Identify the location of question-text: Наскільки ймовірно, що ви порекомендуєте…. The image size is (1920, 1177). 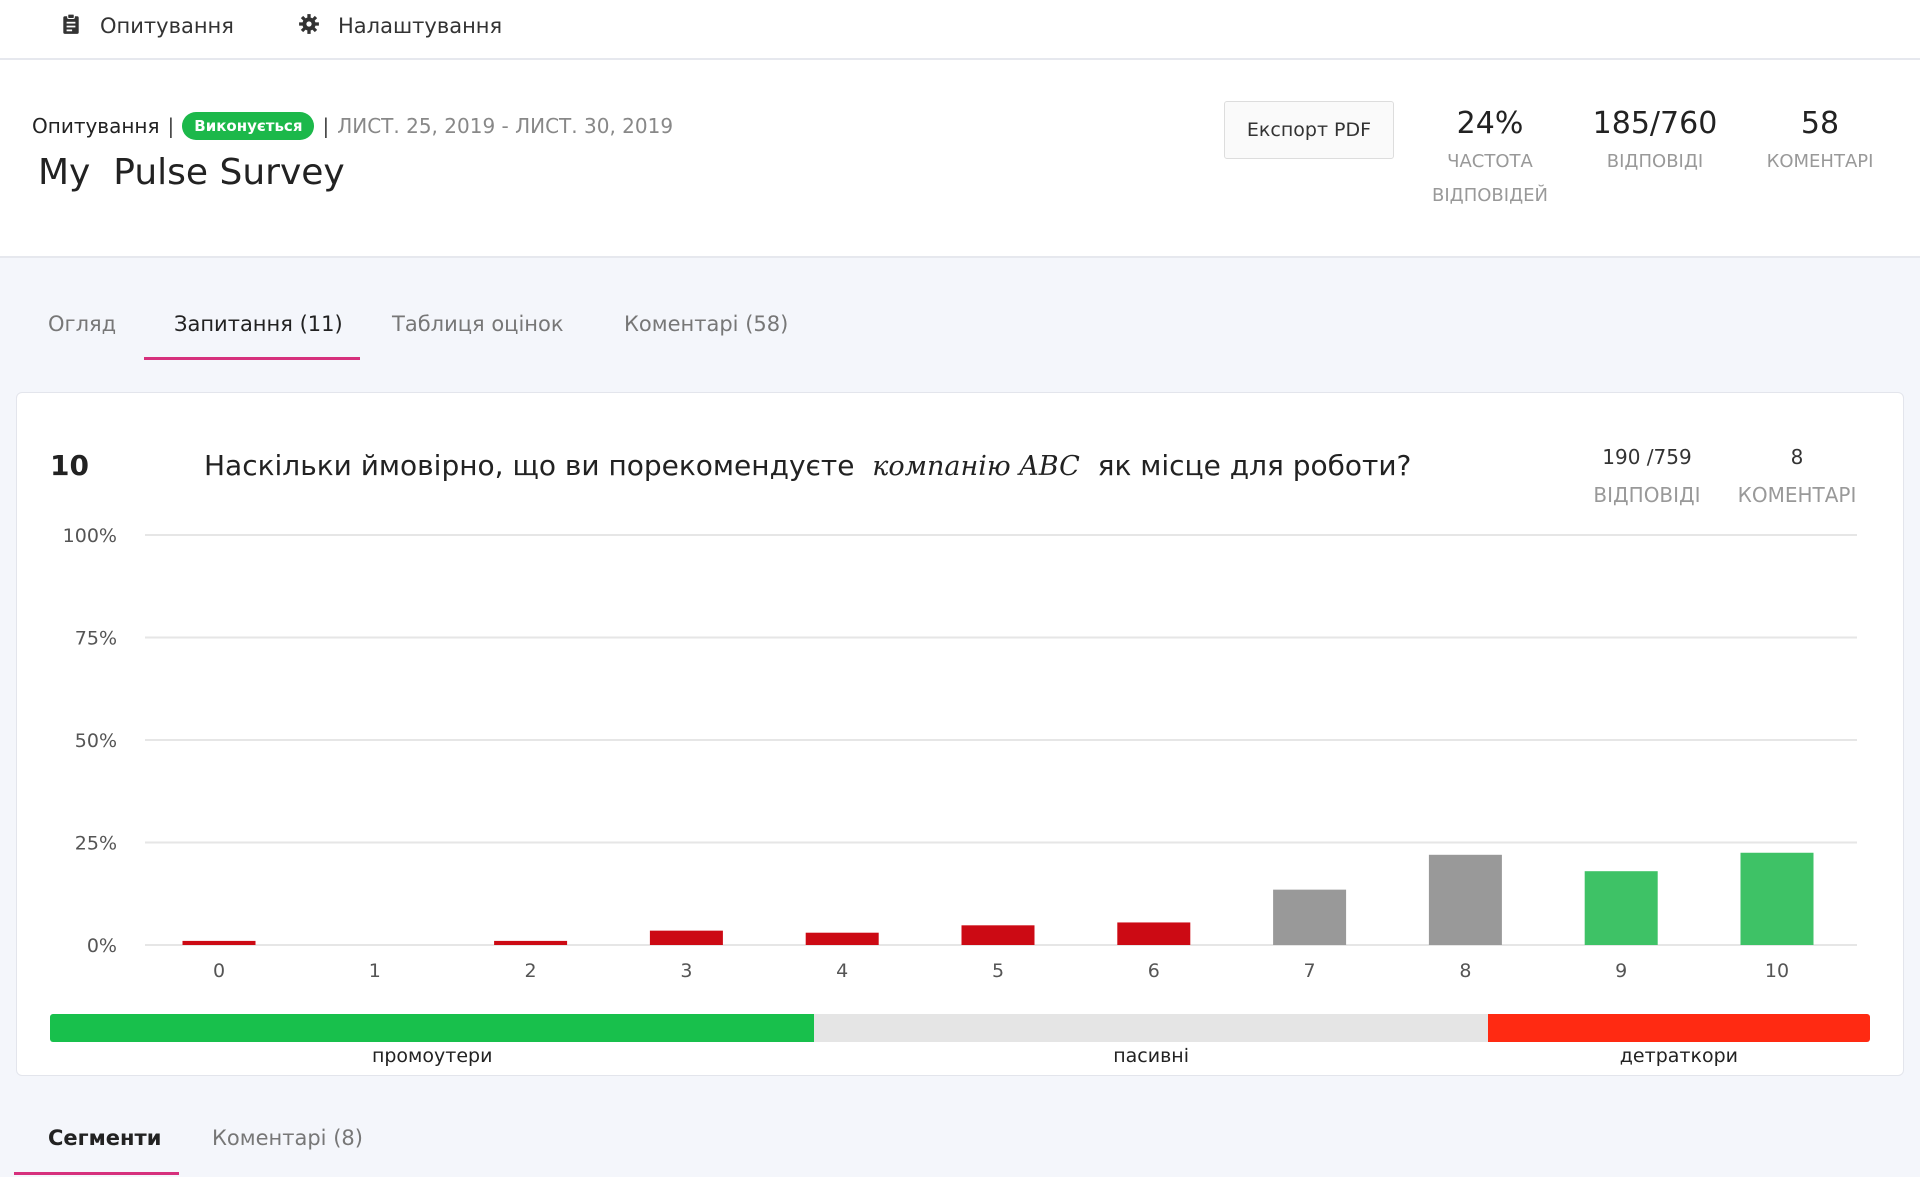
(807, 465).